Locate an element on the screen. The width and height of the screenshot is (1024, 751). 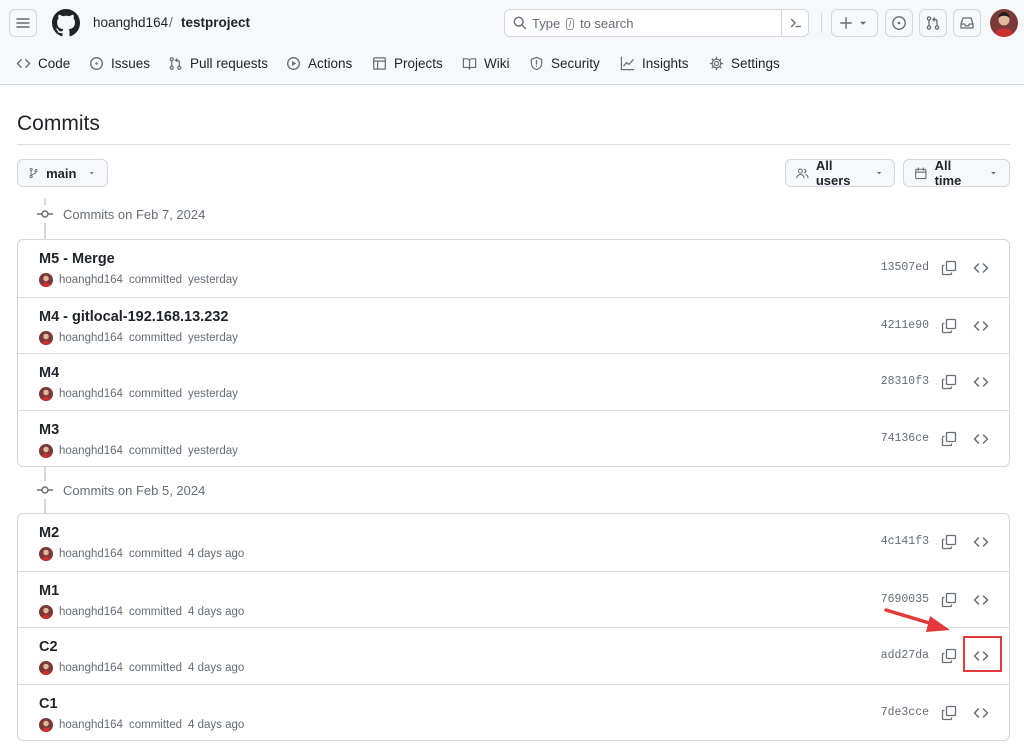
commit-message: M2 is located at coordinates (49, 533).